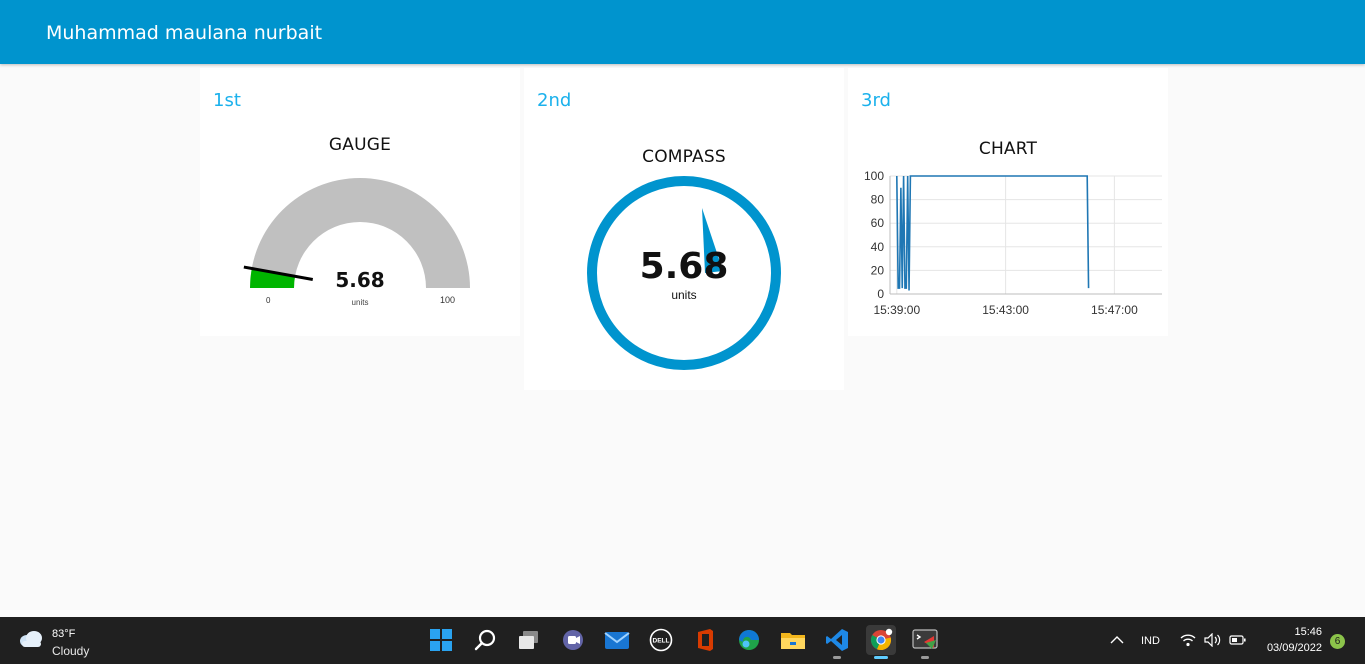 The image size is (1365, 664). I want to click on gauge-units: units, so click(360, 302).